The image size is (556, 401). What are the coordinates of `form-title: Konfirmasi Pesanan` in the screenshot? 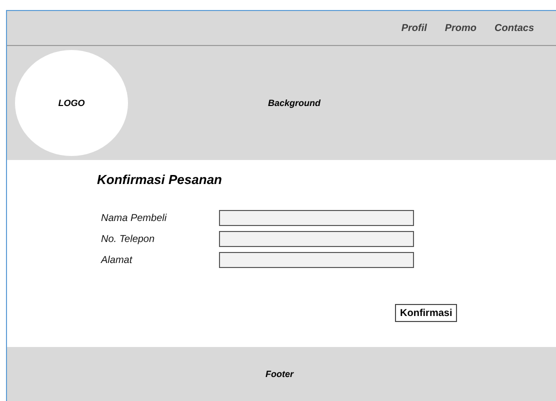 It's located at (160, 179).